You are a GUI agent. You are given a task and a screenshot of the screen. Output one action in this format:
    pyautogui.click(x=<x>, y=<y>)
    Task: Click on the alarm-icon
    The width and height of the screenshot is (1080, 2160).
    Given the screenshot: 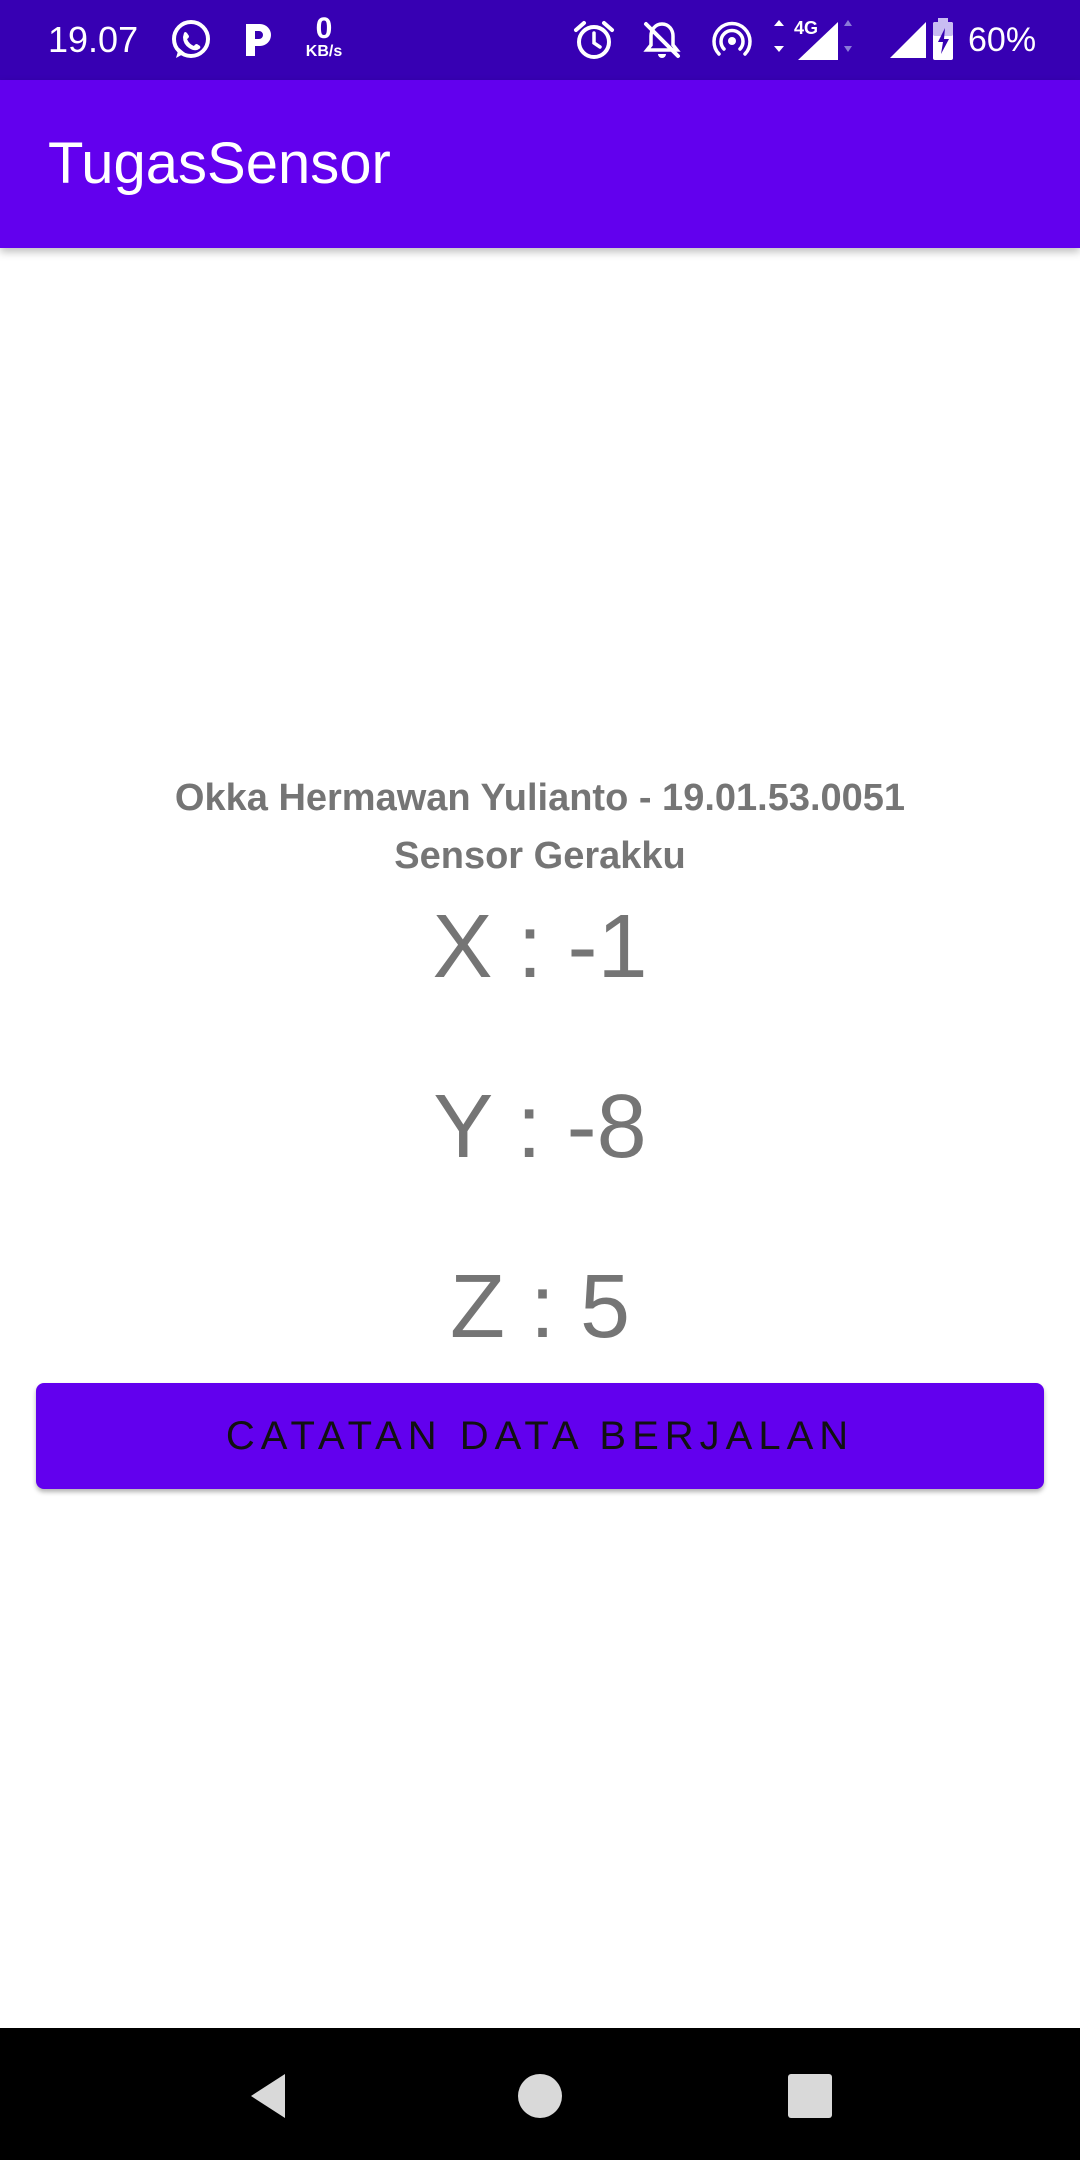 What is the action you would take?
    pyautogui.click(x=594, y=40)
    